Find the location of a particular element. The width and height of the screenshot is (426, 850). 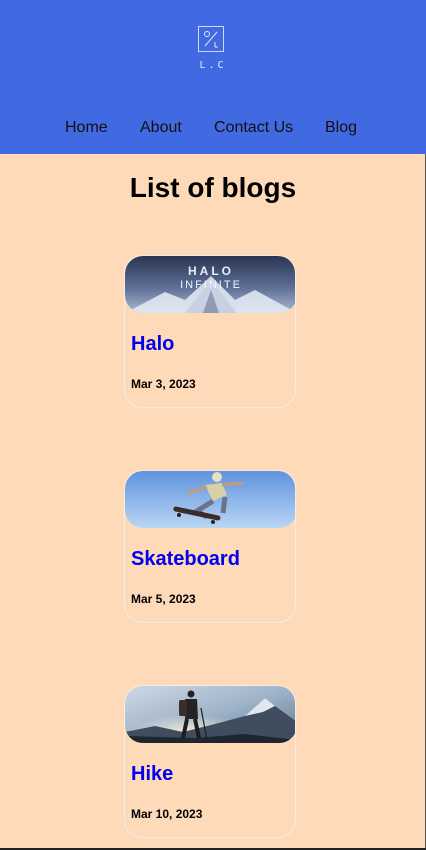

blog-title-link: Skateboard is located at coordinates (185, 559).